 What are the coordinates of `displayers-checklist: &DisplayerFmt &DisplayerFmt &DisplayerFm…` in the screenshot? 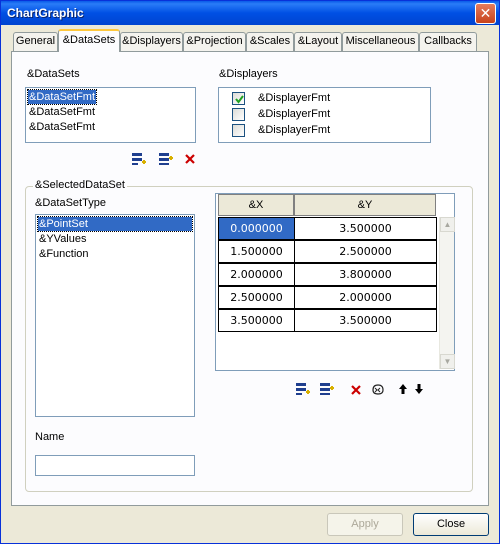 It's located at (324, 115).